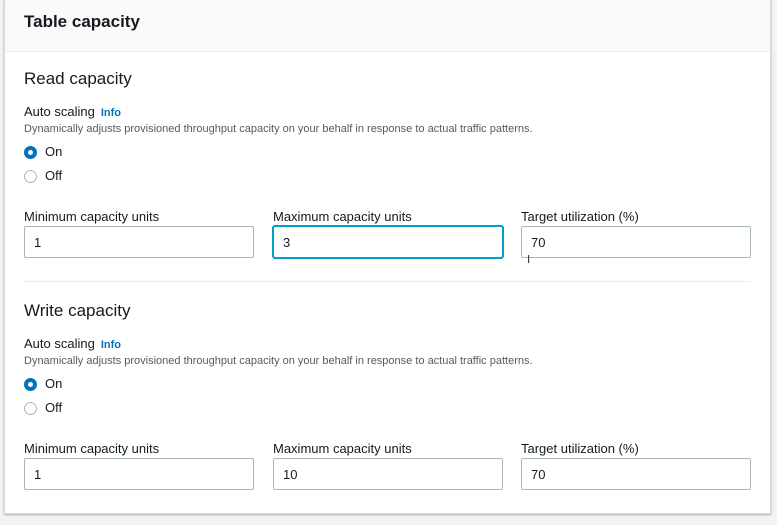 Image resolution: width=777 pixels, height=525 pixels. What do you see at coordinates (54, 175) in the screenshot?
I see `read-off-label: Off` at bounding box center [54, 175].